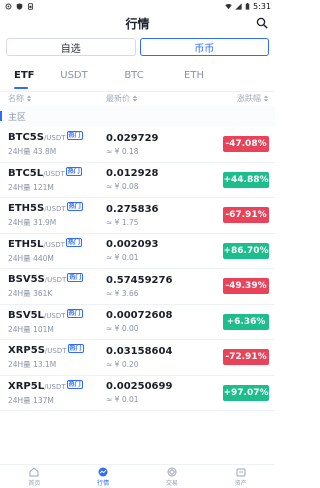 The height and width of the screenshot is (488, 320). Describe the element at coordinates (32, 365) in the screenshot. I see `volume-24h: 24H量 13.1M` at that location.